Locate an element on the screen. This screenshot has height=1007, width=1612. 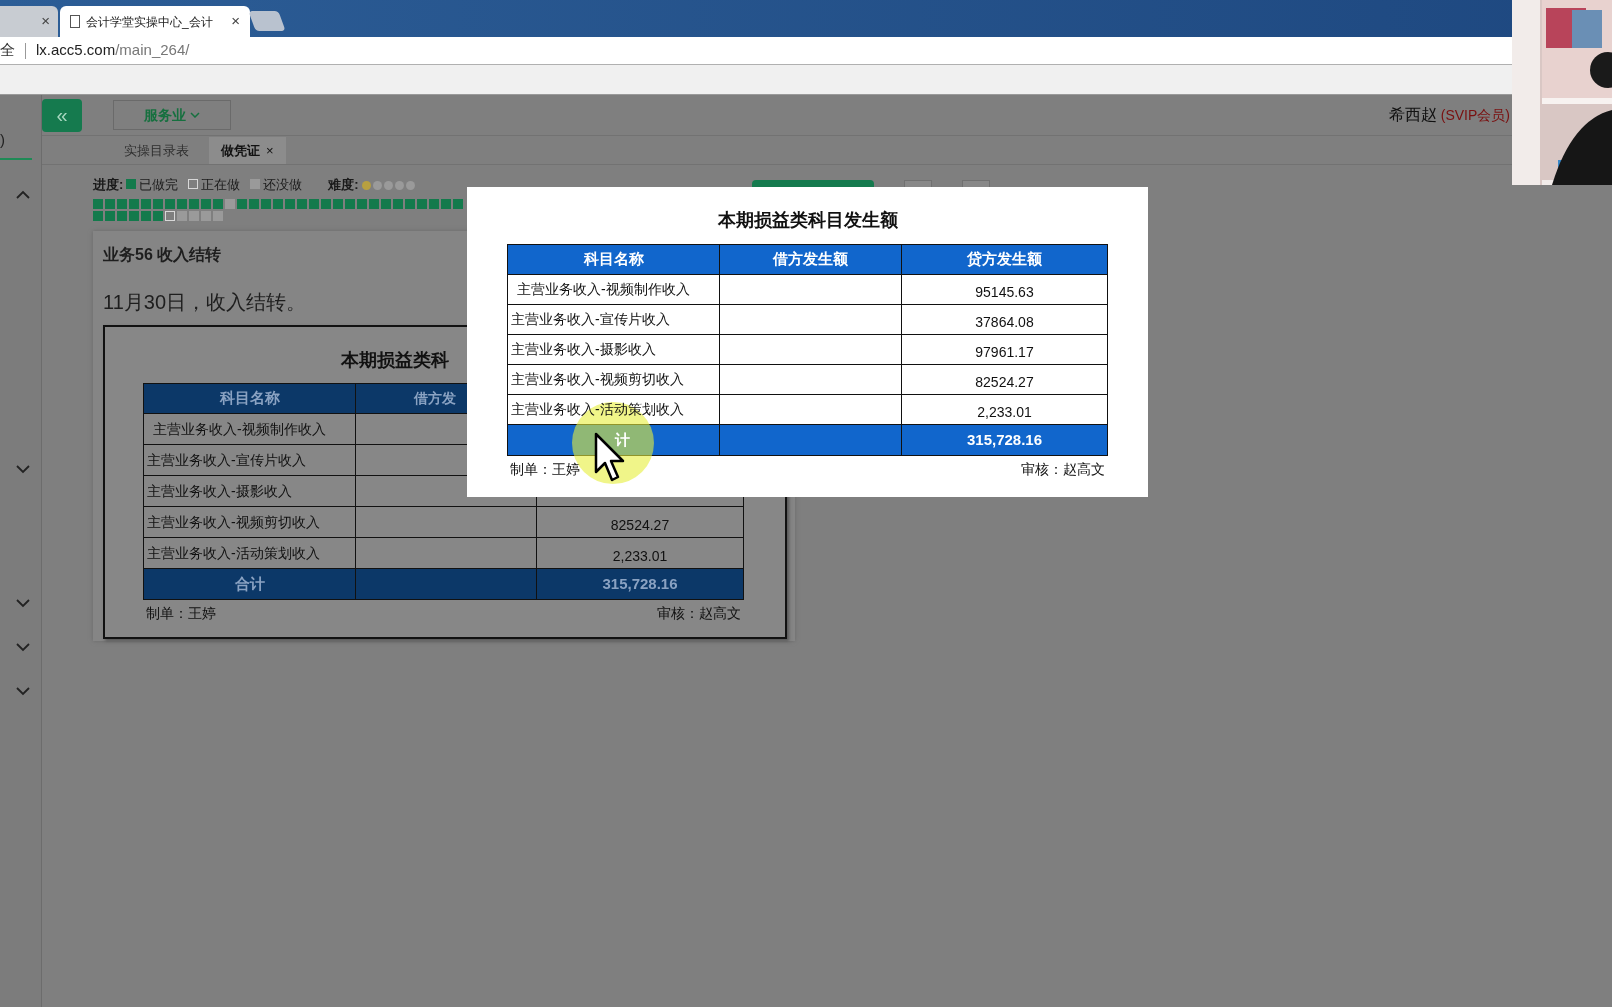
total-label: 合计 is located at coordinates (250, 584).